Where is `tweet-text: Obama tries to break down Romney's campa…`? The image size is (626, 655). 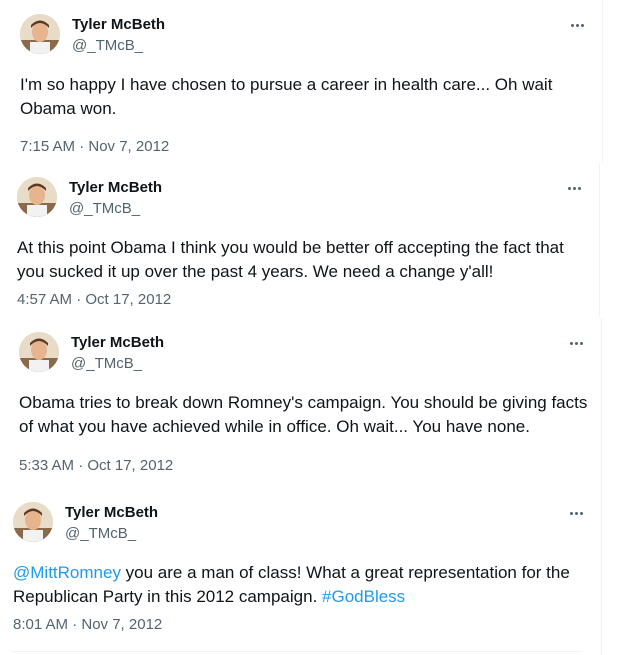 tweet-text: Obama tries to break down Romney's campa… is located at coordinates (303, 414).